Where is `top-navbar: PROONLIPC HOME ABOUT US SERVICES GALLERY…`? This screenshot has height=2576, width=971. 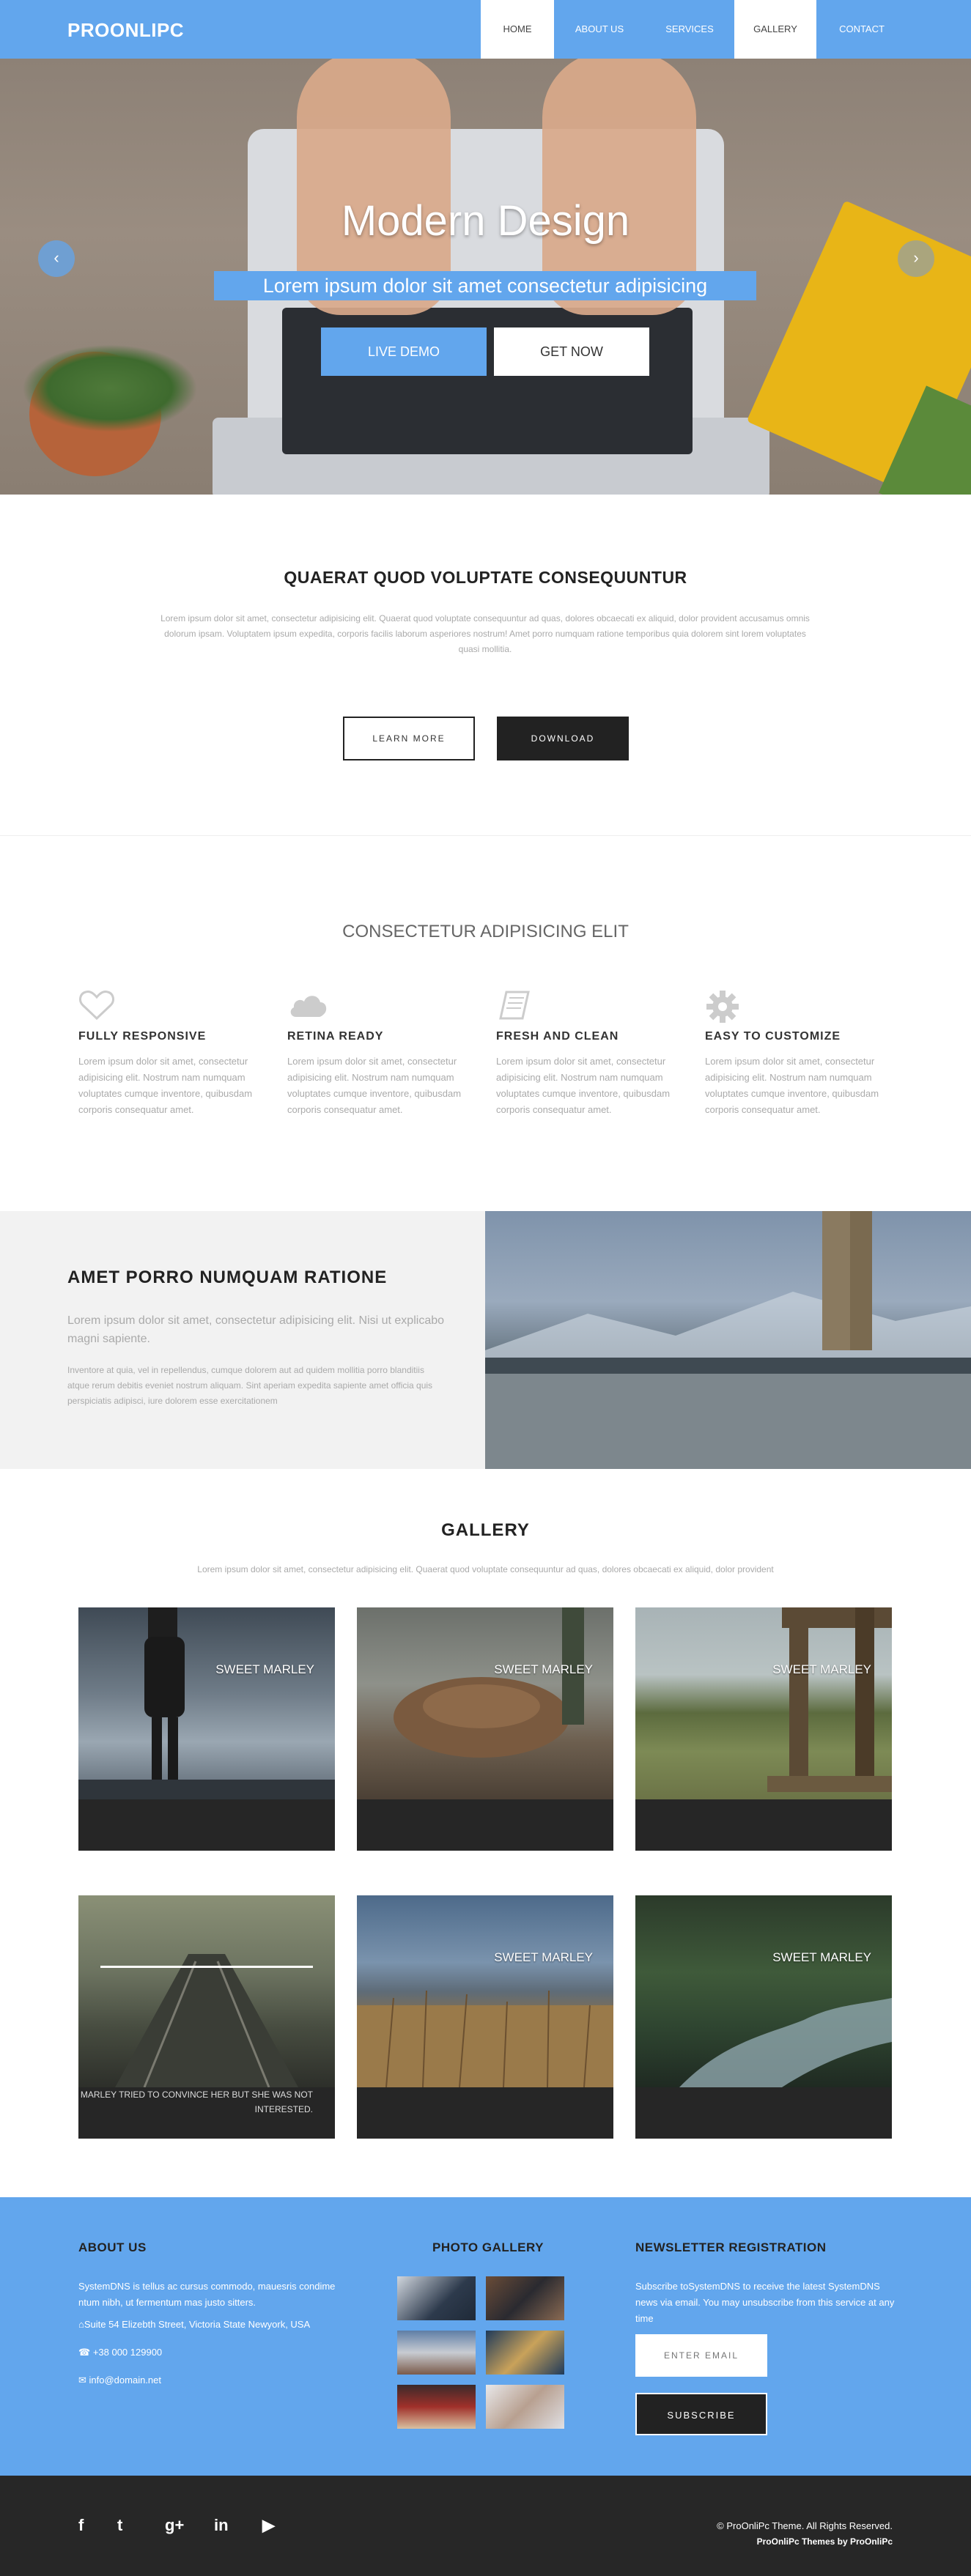 top-navbar: PROONLIPC HOME ABOUT US SERVICES GALLERY… is located at coordinates (485, 29).